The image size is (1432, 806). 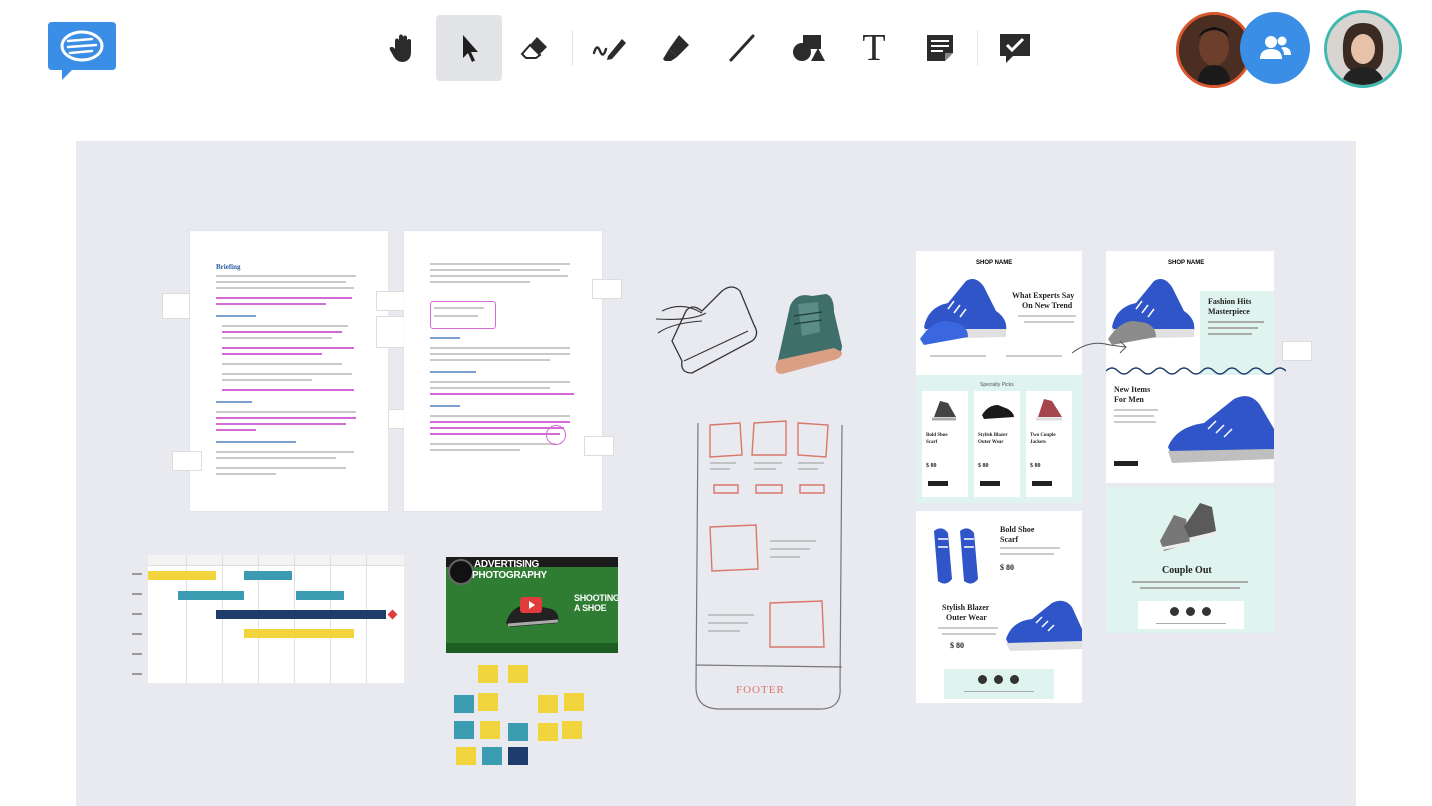 What do you see at coordinates (1047, 305) in the screenshot?
I see `email1-headline-line2: On New Trend` at bounding box center [1047, 305].